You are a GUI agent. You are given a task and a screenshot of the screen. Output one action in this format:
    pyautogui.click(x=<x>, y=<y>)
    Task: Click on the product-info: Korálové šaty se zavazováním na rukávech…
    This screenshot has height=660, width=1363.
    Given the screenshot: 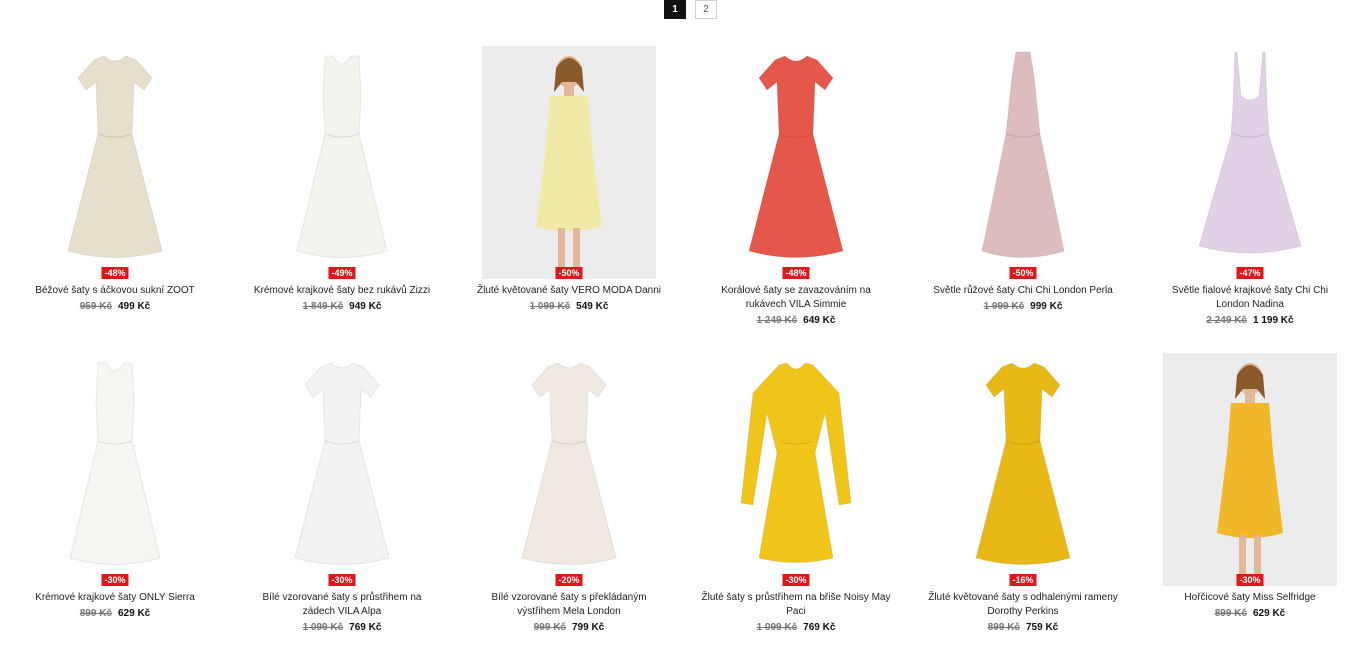 What is the action you would take?
    pyautogui.click(x=796, y=305)
    